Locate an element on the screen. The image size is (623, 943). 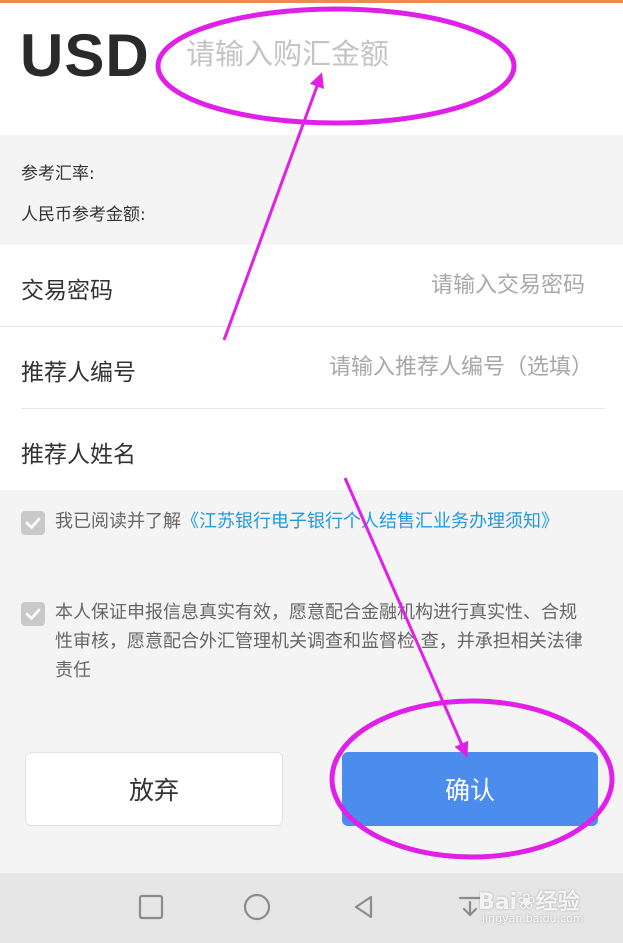
home-button is located at coordinates (257, 907).